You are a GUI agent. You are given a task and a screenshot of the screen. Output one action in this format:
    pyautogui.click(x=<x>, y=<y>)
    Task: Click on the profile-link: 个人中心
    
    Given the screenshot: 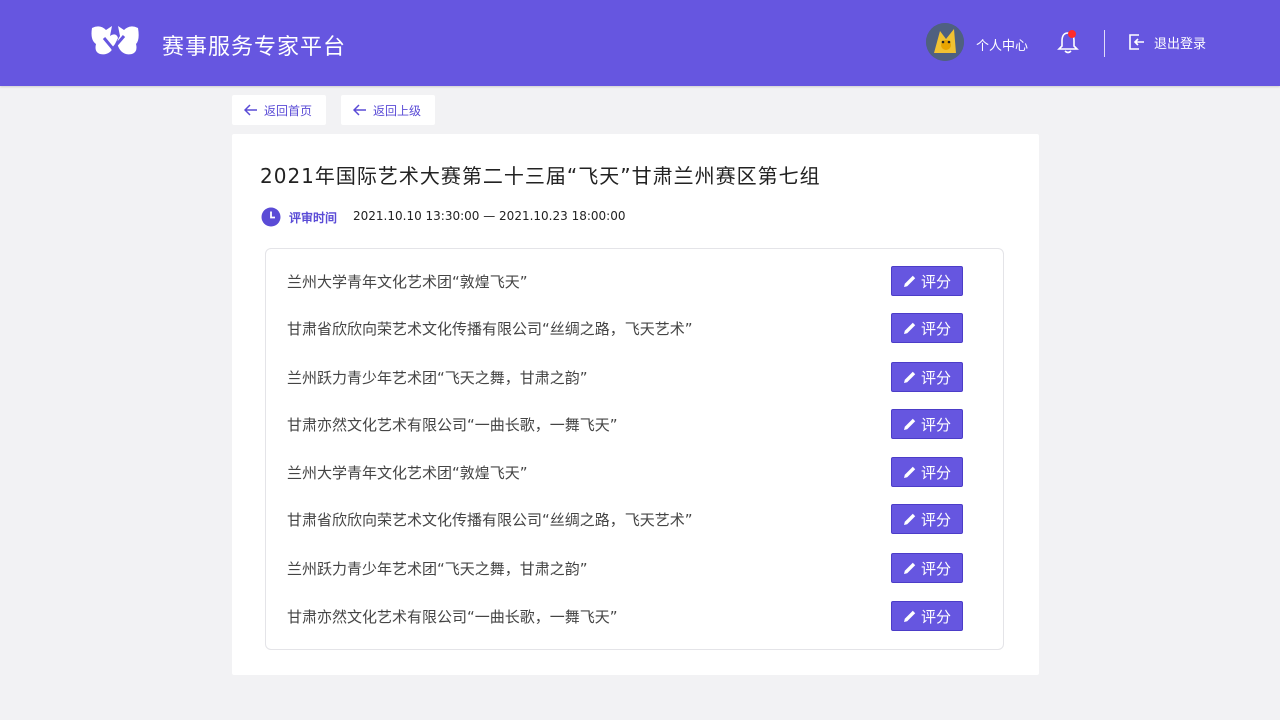 What is the action you would take?
    pyautogui.click(x=1002, y=44)
    